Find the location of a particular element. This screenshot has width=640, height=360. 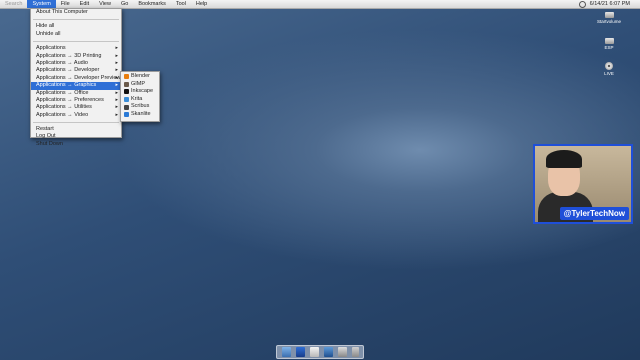

menu-item-unhide-all: Unhide all is located at coordinates (76, 34).